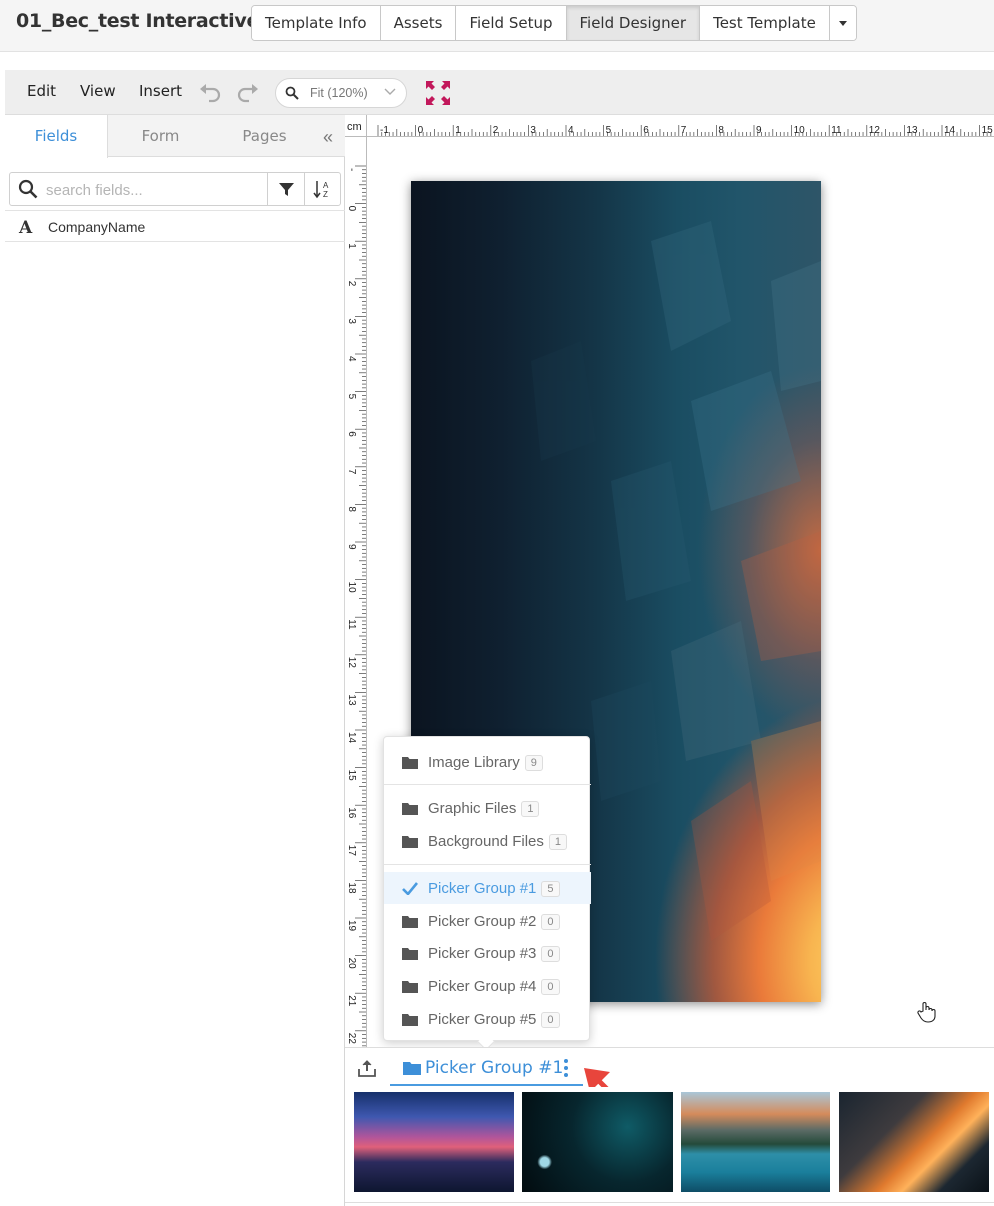  Describe the element at coordinates (597, 1142) in the screenshot. I see `night-city-thumbnail` at that location.